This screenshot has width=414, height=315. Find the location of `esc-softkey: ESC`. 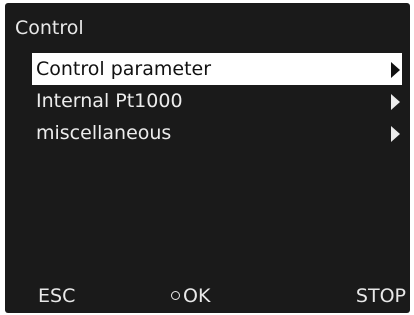

esc-softkey: ESC is located at coordinates (56, 296).